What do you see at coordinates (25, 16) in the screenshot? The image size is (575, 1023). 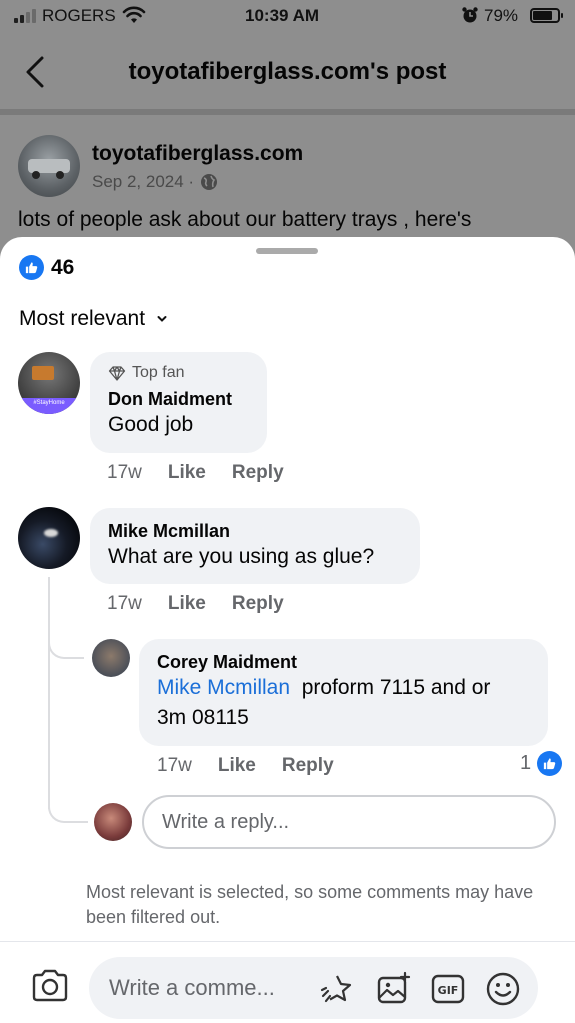 I see `signal-icon` at bounding box center [25, 16].